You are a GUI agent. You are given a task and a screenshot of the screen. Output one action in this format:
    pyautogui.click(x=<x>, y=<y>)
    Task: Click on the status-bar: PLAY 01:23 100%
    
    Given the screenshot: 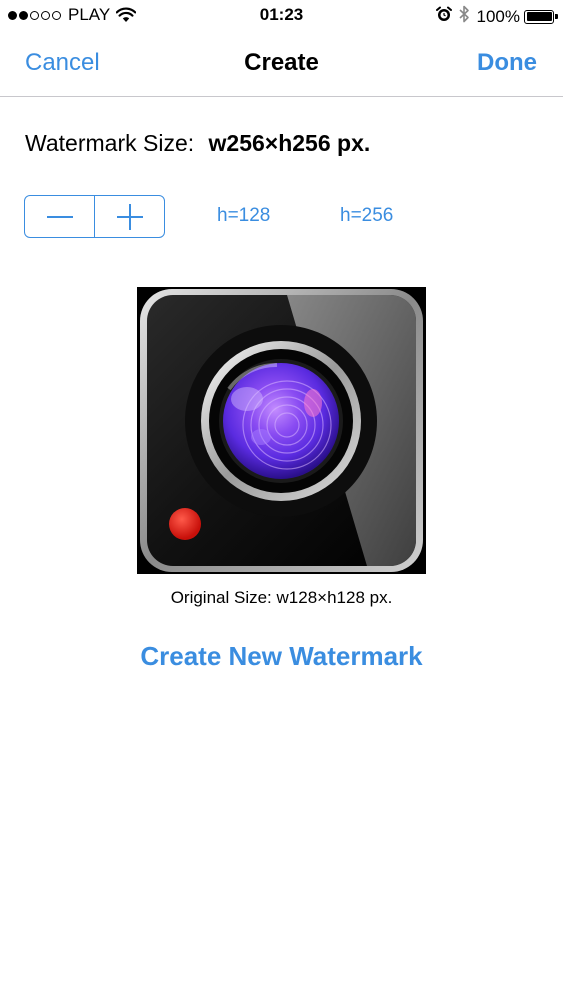 What is the action you would take?
    pyautogui.click(x=281, y=16)
    